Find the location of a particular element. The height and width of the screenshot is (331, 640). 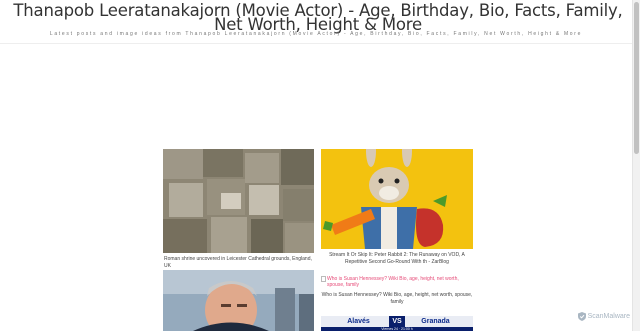

post-card: Alavés Granada VS Viernes 24 · 21:00 h is located at coordinates (397, 323).